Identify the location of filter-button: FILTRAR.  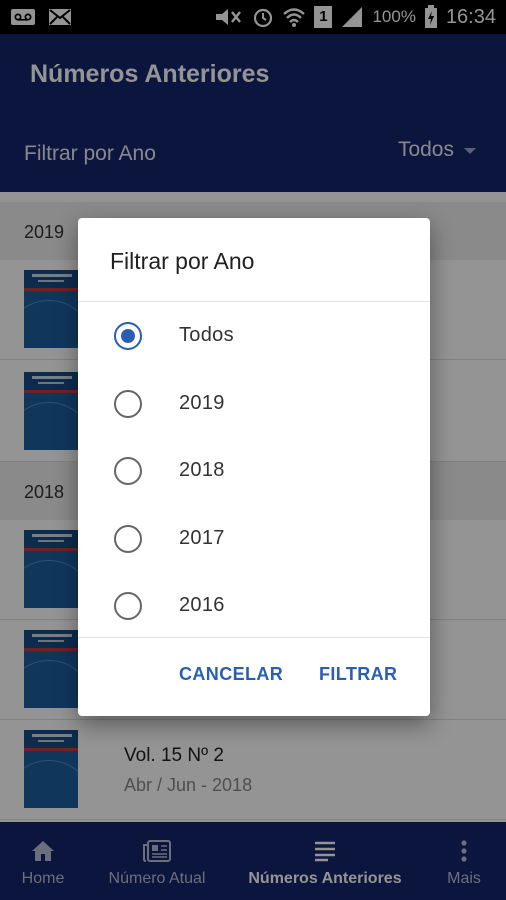
(358, 674).